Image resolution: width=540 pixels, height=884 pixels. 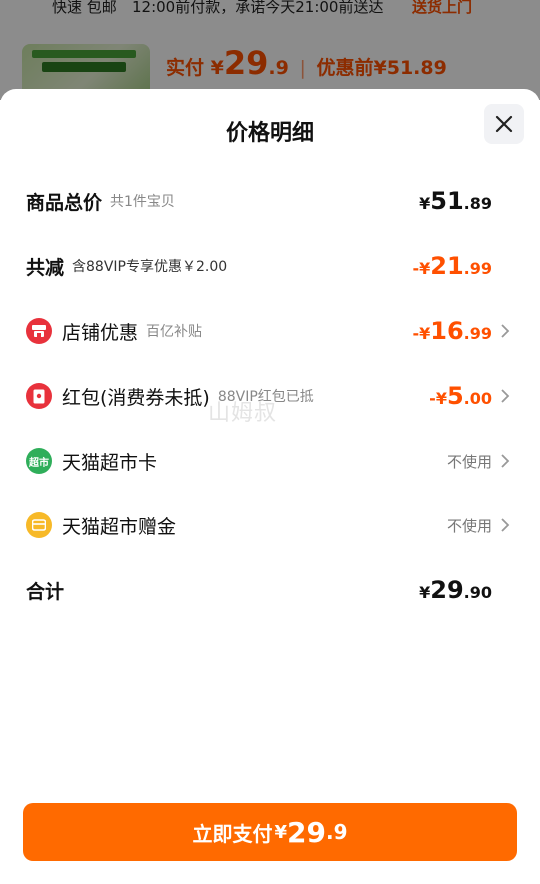 I want to click on row-value: -¥16.99, so click(x=452, y=331).